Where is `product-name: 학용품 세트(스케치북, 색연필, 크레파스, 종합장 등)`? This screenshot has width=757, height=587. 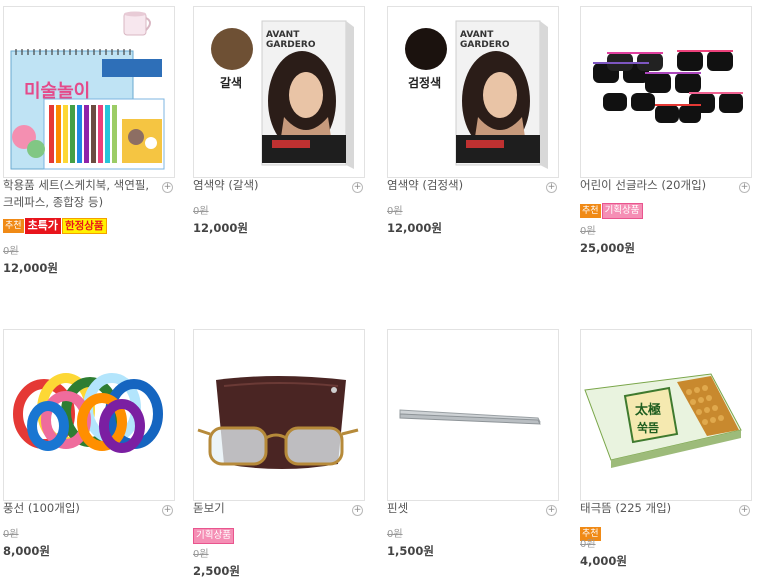 product-name: 학용품 세트(스케치북, 색연필, 크레파스, 종합장 등) is located at coordinates (83, 194).